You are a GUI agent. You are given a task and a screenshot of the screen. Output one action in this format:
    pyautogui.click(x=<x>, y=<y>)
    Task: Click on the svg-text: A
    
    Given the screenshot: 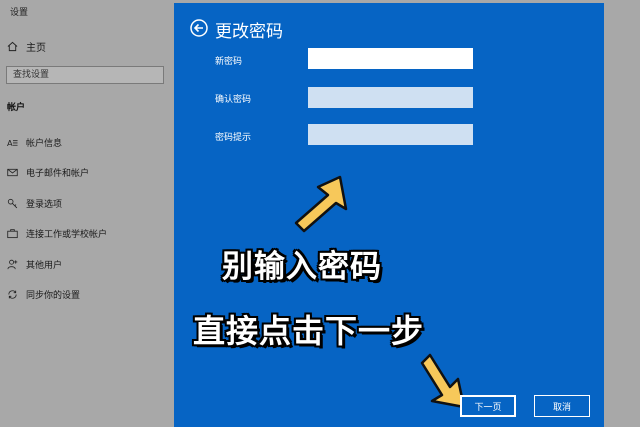 What is the action you would take?
    pyautogui.click(x=10, y=143)
    